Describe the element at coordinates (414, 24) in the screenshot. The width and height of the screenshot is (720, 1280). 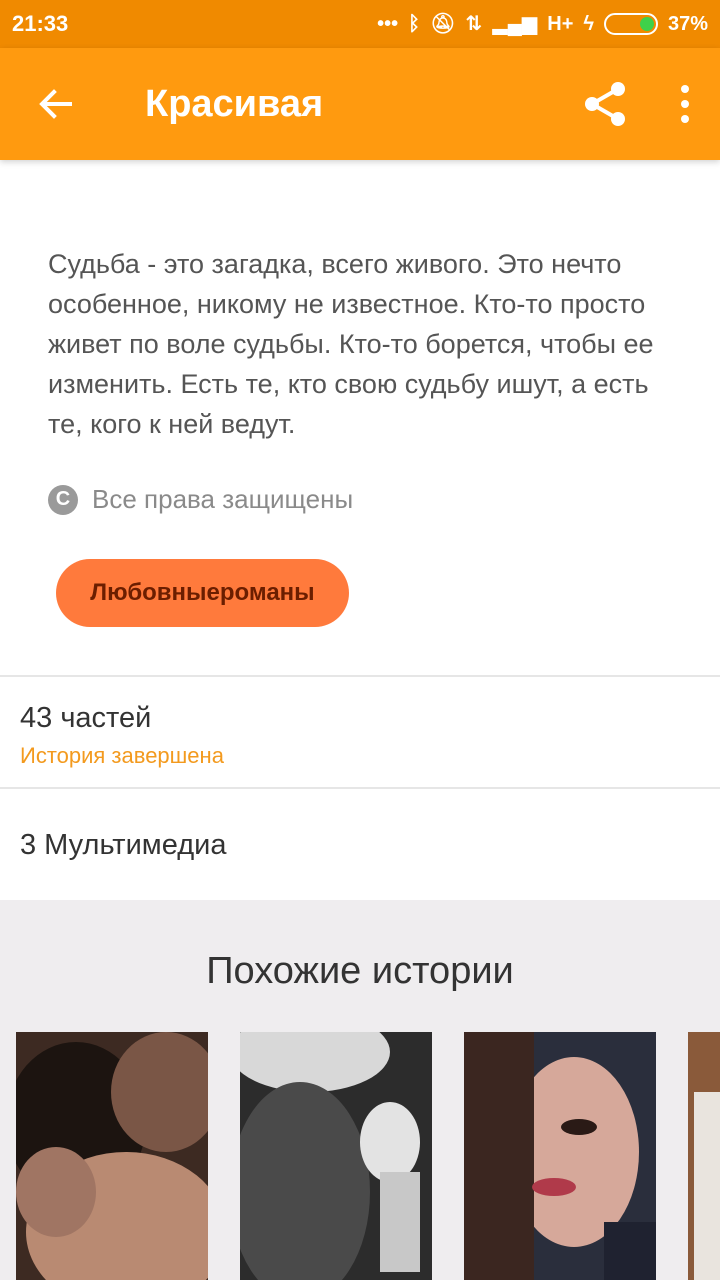
I see `bluetooth-icon: ᛒ` at that location.